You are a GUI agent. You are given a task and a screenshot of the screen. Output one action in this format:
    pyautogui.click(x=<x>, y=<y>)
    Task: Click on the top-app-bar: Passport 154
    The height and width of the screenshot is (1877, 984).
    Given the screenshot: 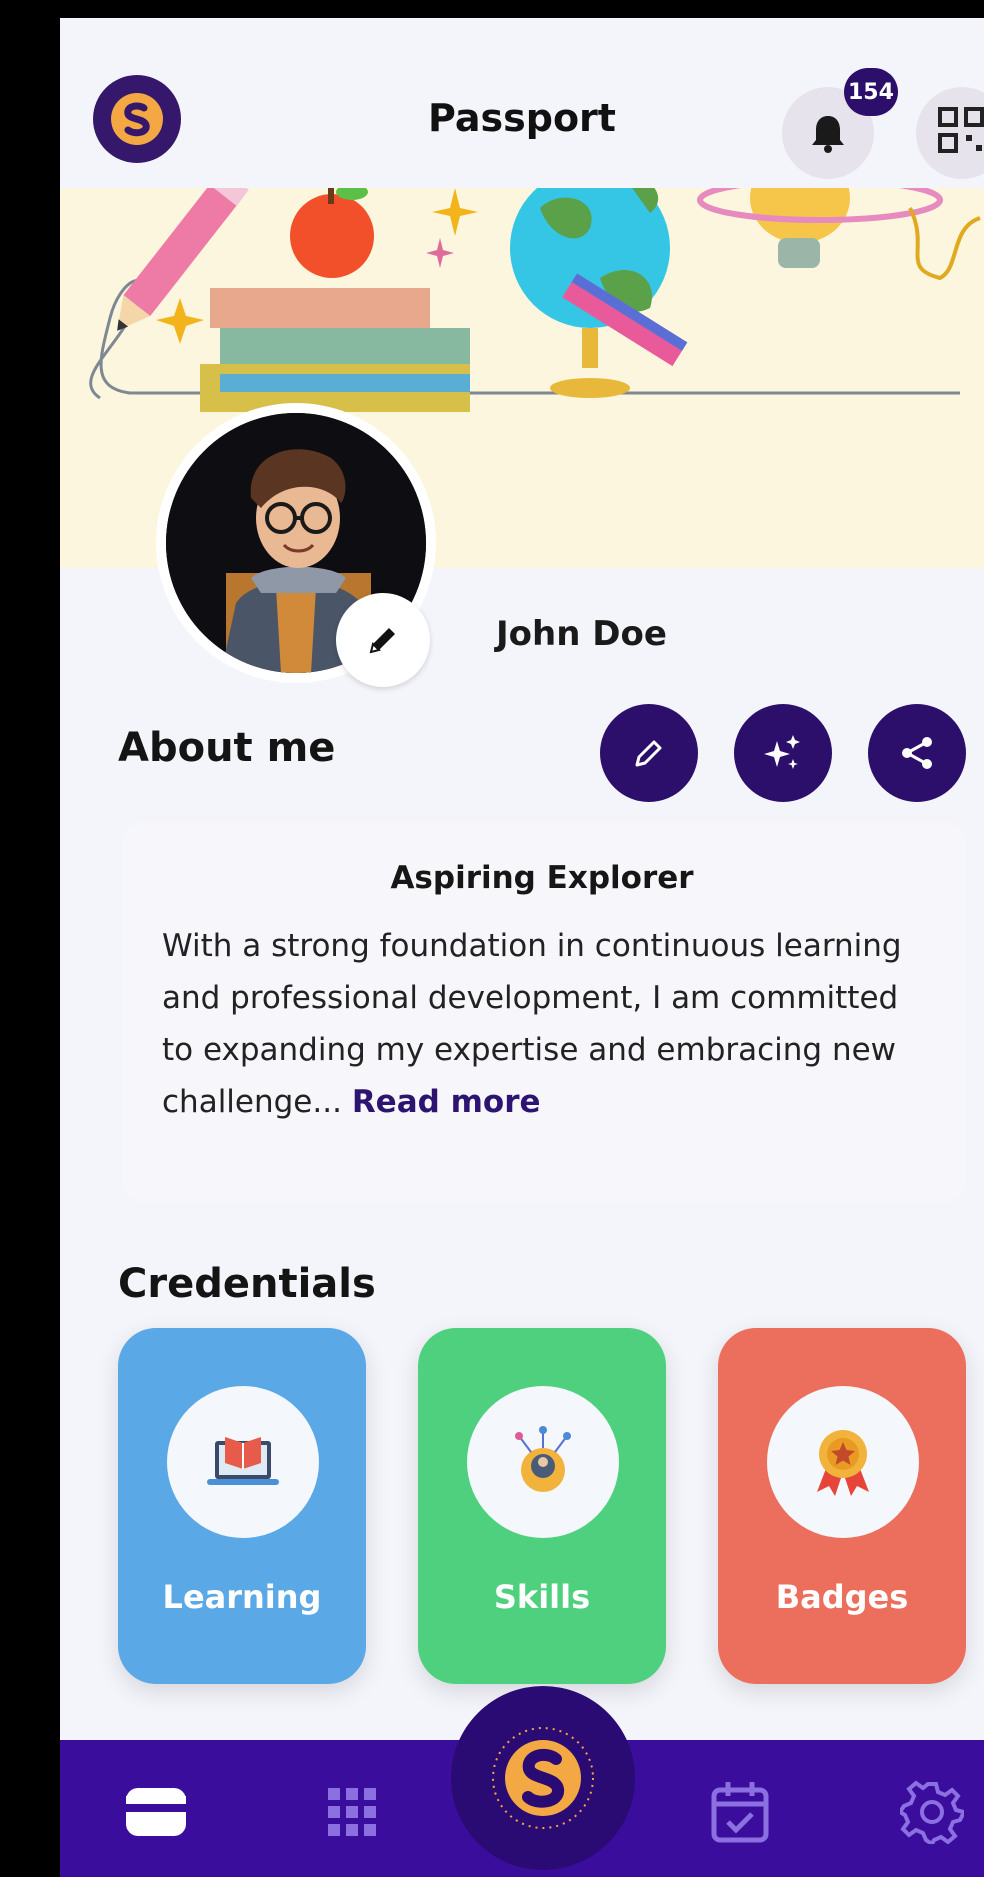 What is the action you would take?
    pyautogui.click(x=522, y=103)
    